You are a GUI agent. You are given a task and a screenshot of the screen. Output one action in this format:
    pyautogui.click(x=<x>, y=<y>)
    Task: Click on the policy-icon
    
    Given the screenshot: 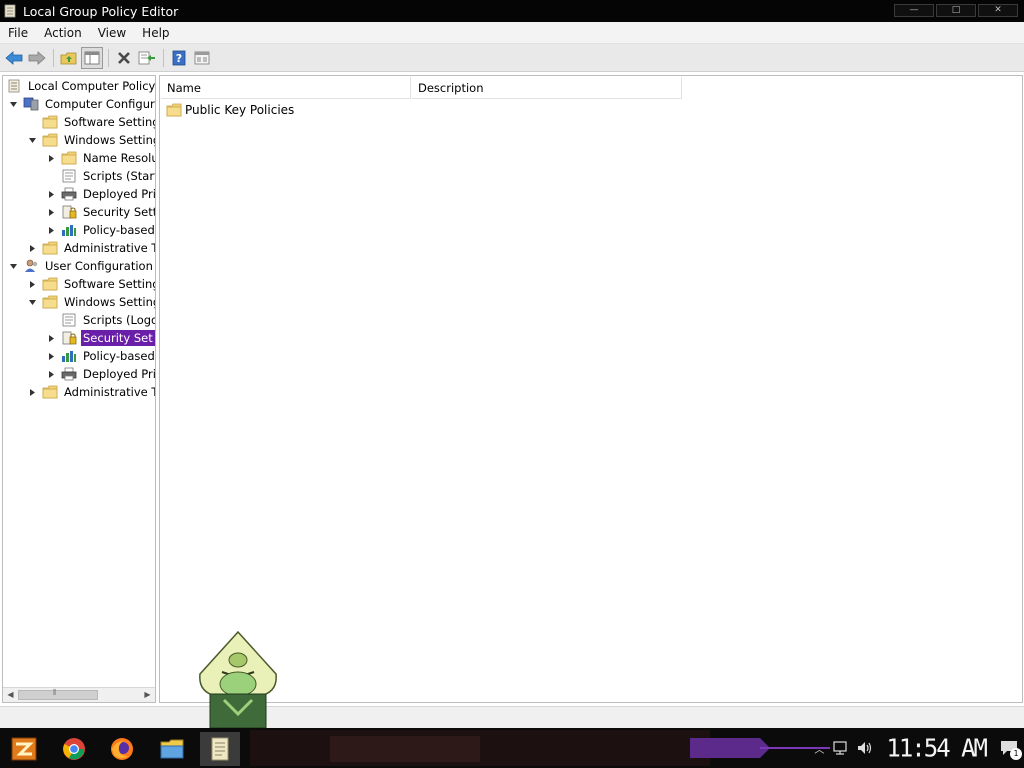 What is the action you would take?
    pyautogui.click(x=14, y=86)
    